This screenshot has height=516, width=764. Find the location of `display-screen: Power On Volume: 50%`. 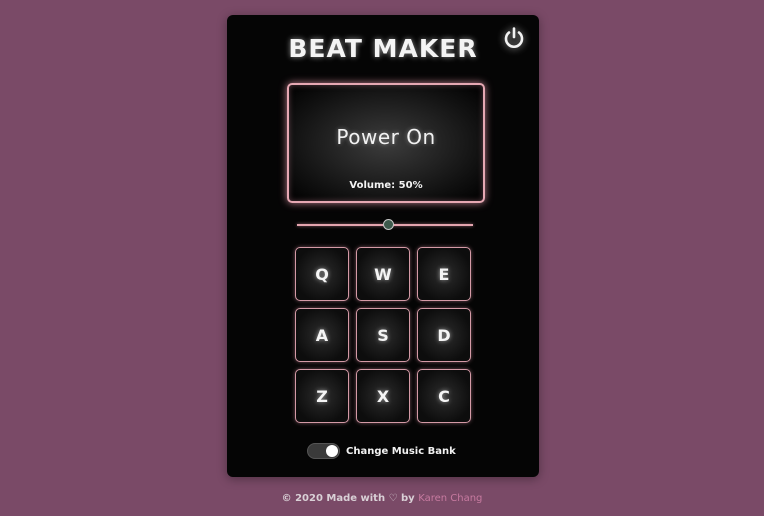

display-screen: Power On Volume: 50% is located at coordinates (386, 143).